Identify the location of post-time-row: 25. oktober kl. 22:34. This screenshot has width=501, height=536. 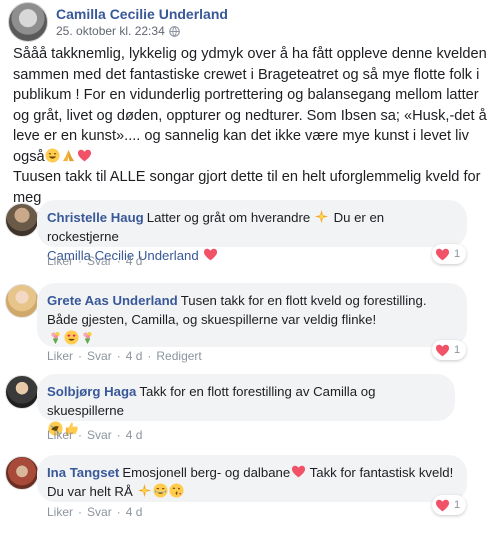
(142, 31).